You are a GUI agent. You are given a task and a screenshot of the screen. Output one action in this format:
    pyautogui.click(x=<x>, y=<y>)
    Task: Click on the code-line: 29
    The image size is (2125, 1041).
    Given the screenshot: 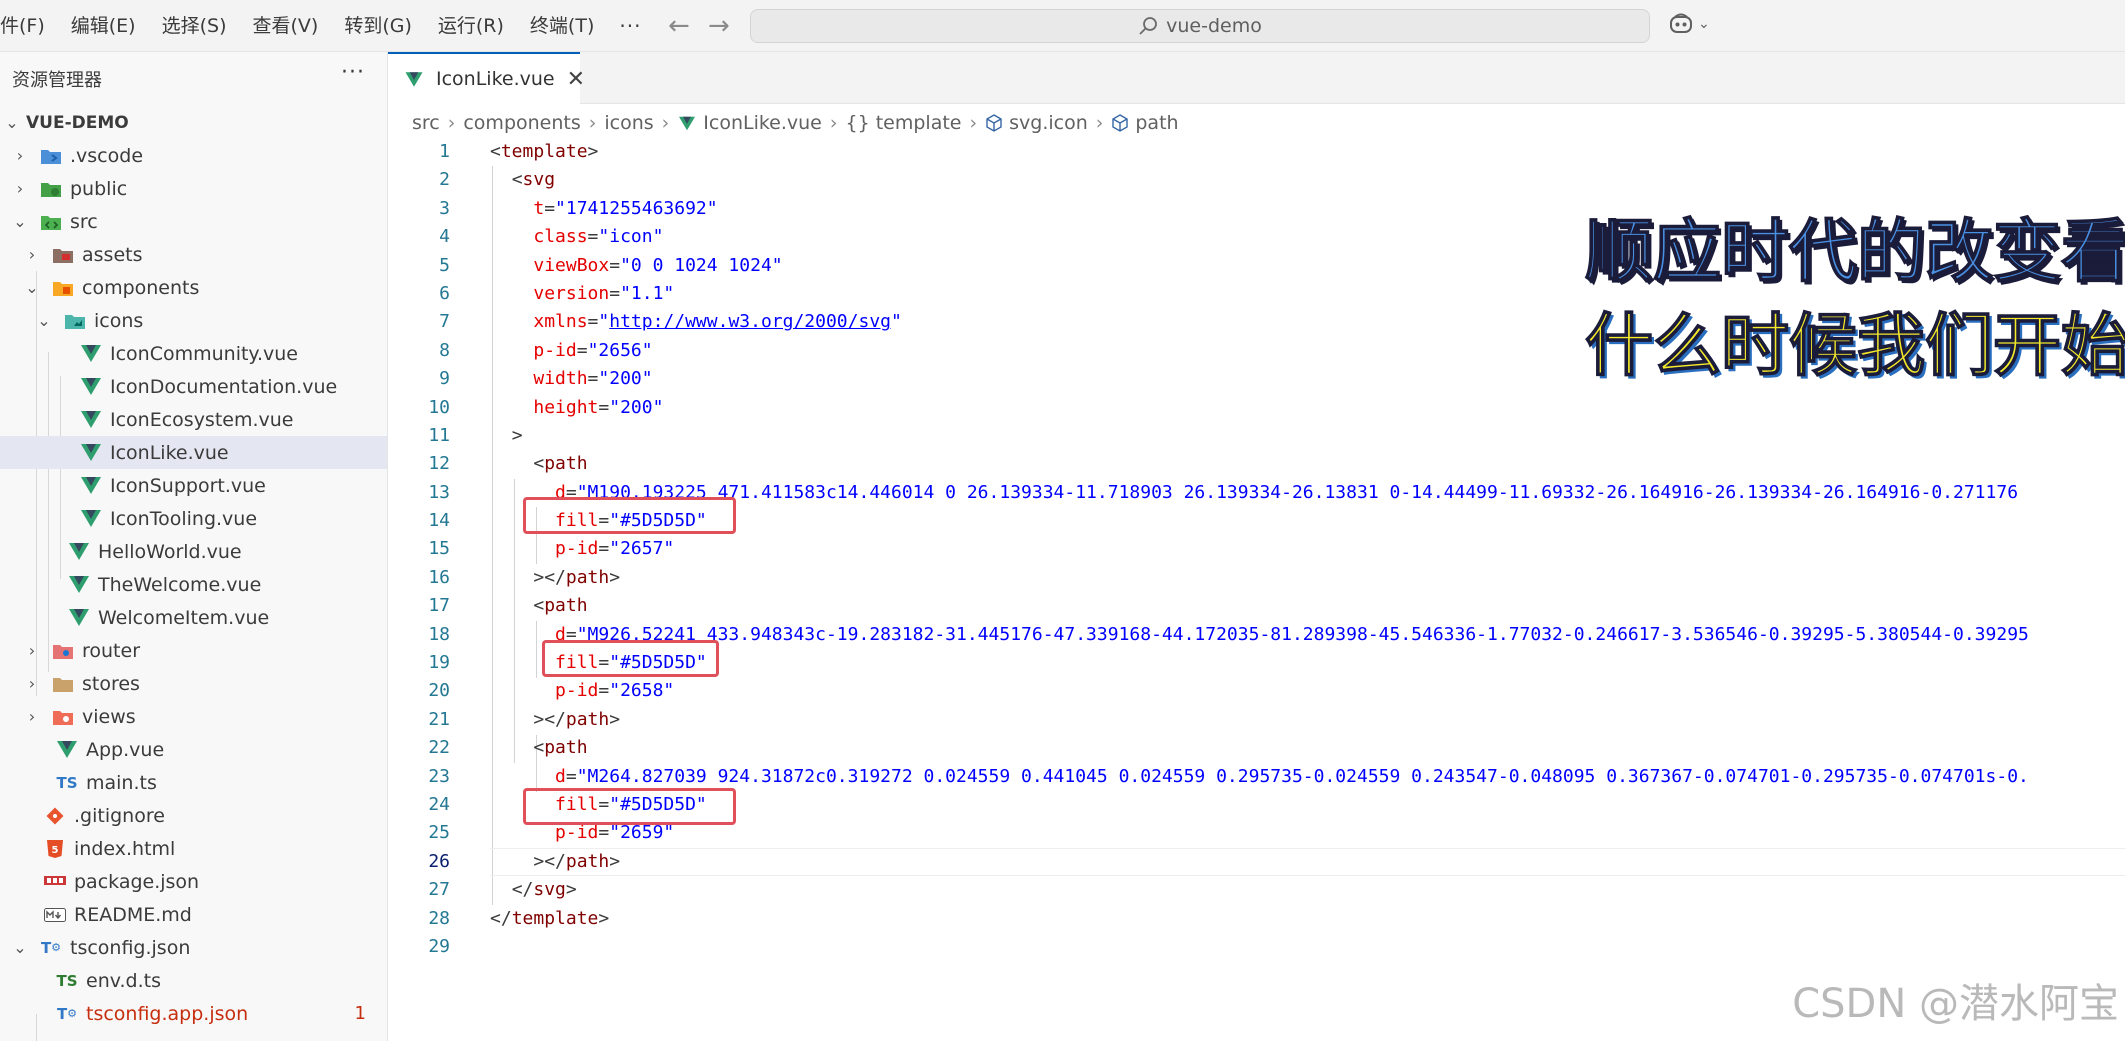 What is the action you would take?
    pyautogui.click(x=1256, y=947)
    